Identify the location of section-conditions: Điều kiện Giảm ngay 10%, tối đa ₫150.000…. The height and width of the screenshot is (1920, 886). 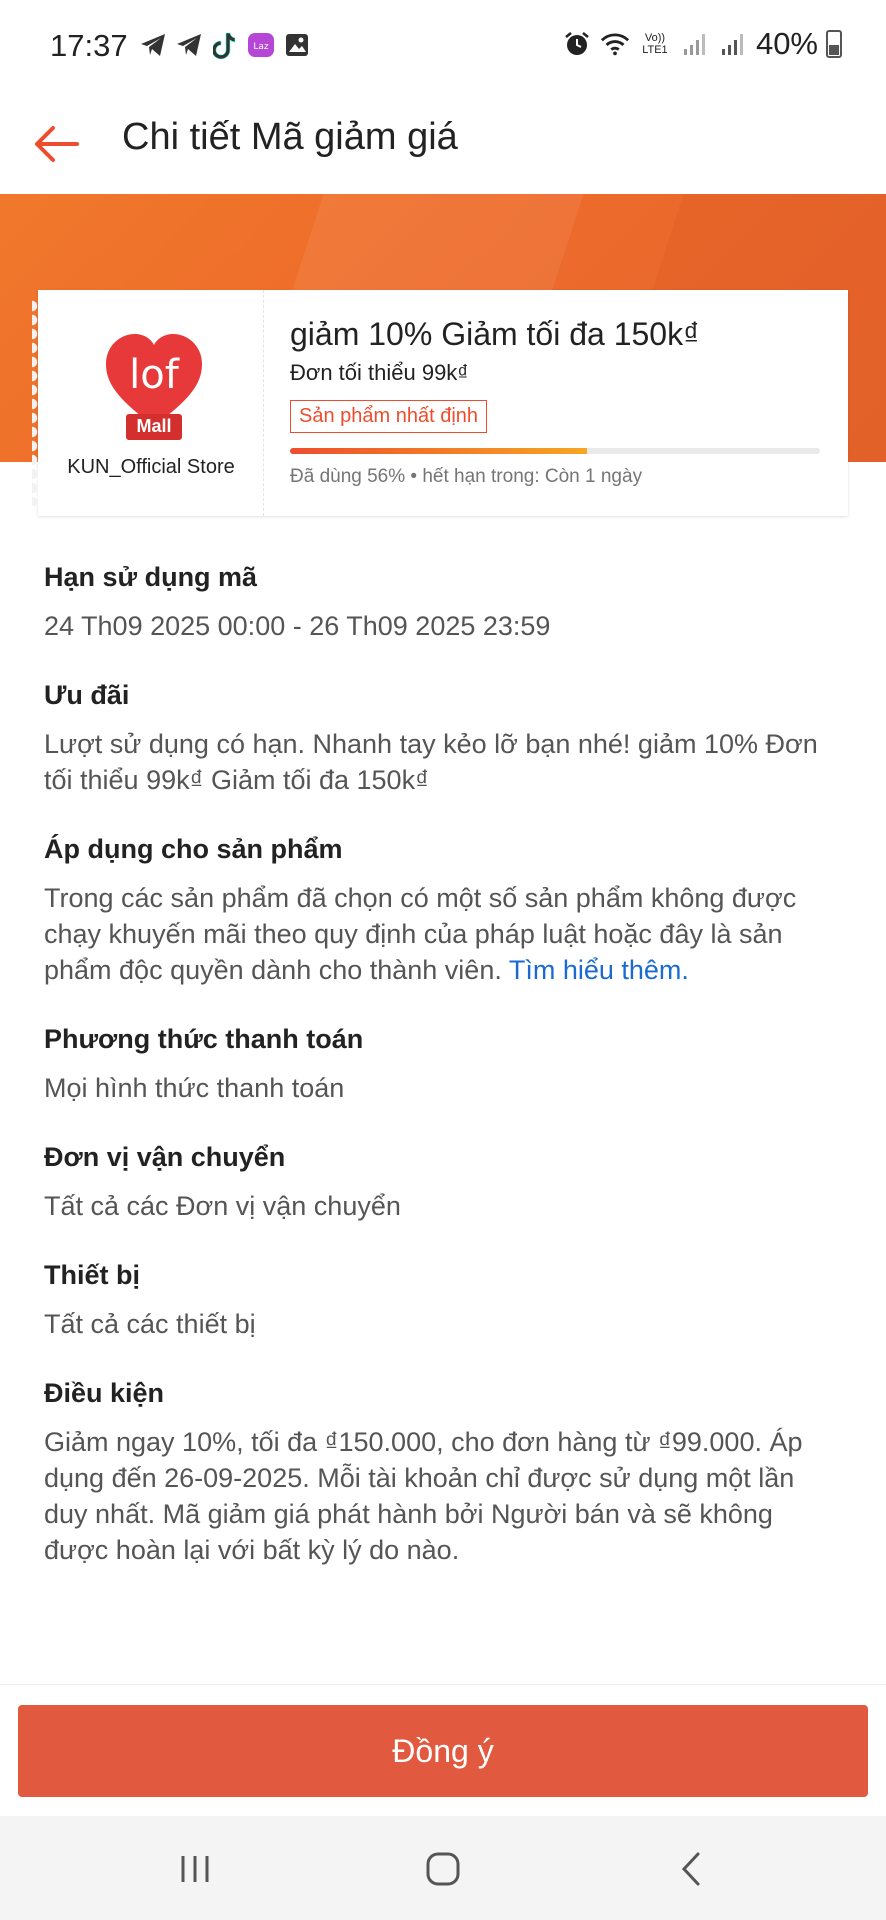
(444, 1472).